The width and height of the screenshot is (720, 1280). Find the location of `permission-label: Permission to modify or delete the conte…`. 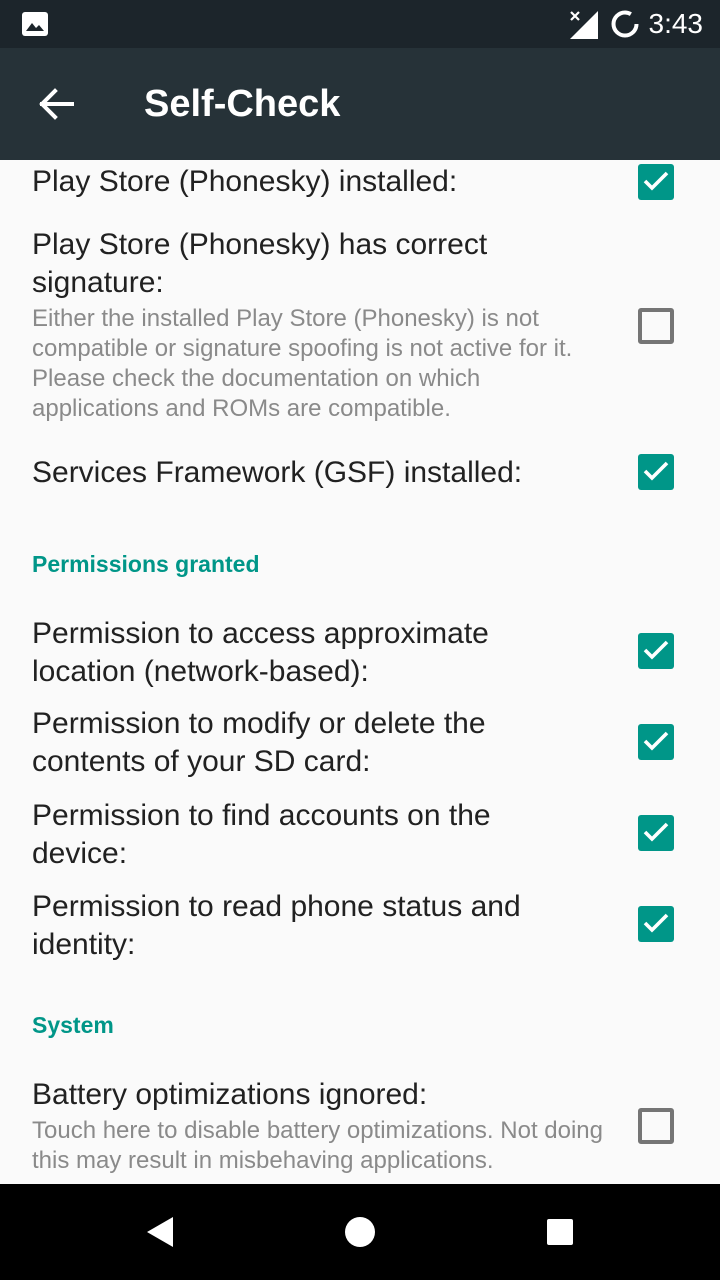

permission-label: Permission to modify or delete the conte… is located at coordinates (259, 742).